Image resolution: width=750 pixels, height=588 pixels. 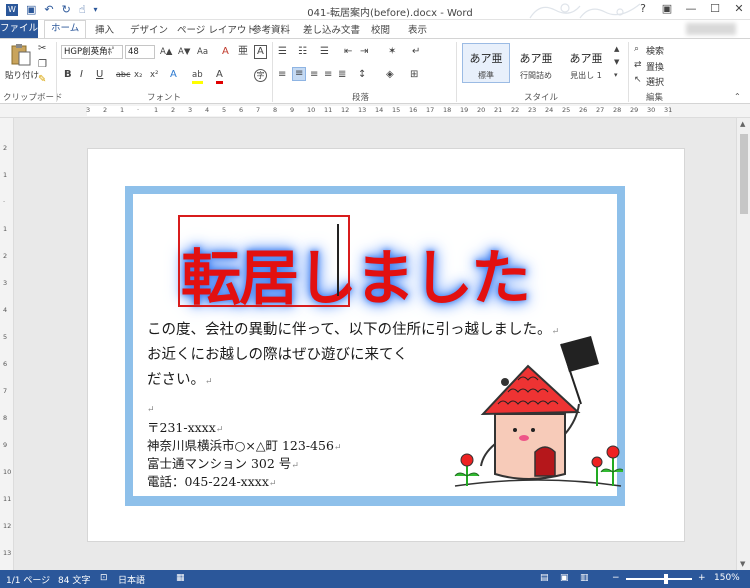 I want to click on align-right-icon: ≡, so click(x=314, y=75).